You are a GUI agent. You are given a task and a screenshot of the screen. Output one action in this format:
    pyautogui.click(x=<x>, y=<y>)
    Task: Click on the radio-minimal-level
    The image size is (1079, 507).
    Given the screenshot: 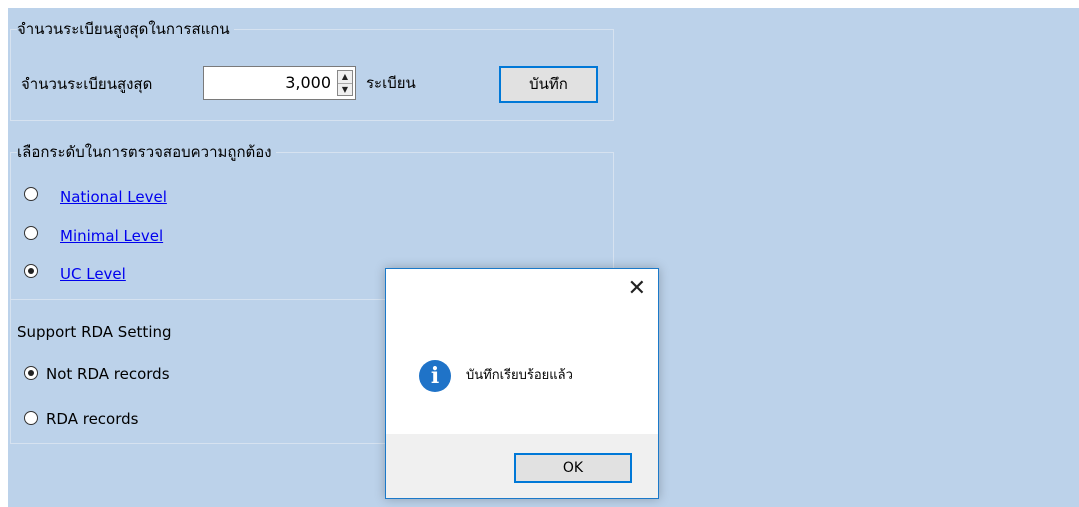 What is the action you would take?
    pyautogui.click(x=31, y=233)
    